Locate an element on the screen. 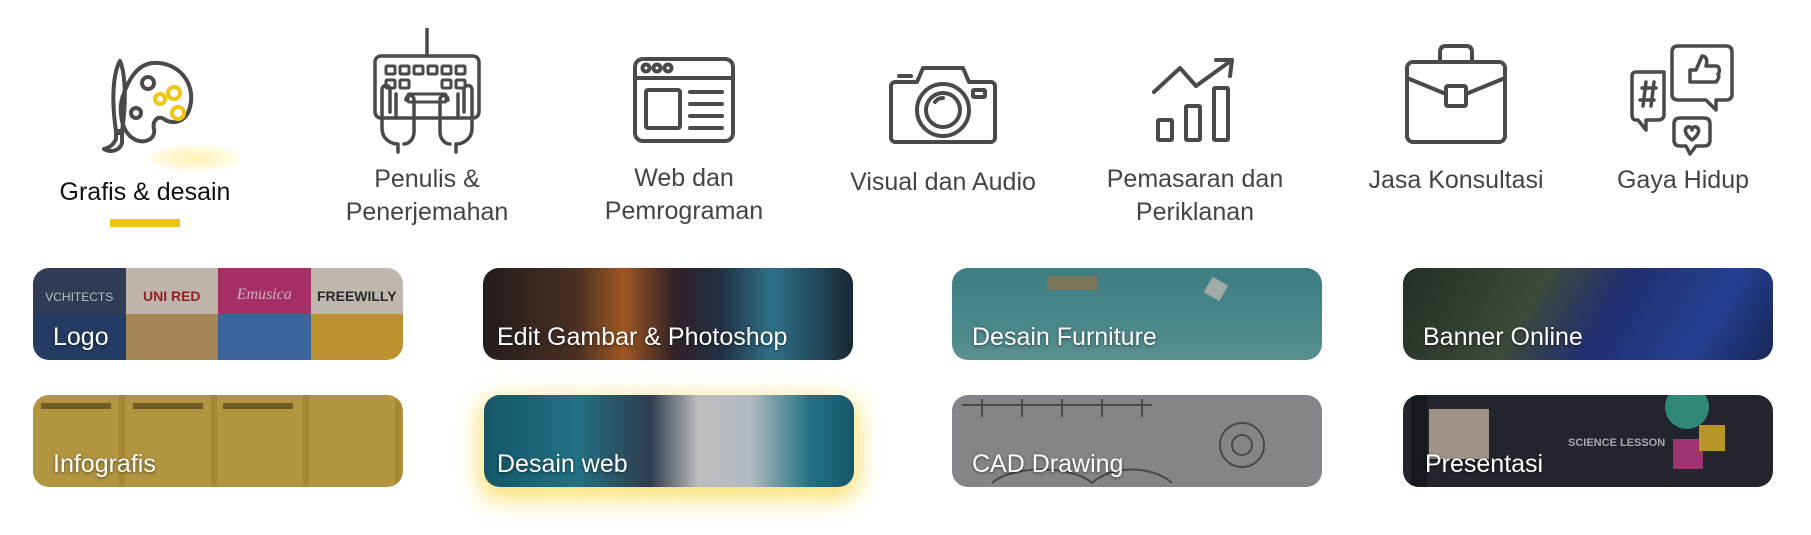  camera-icon is located at coordinates (943, 104).